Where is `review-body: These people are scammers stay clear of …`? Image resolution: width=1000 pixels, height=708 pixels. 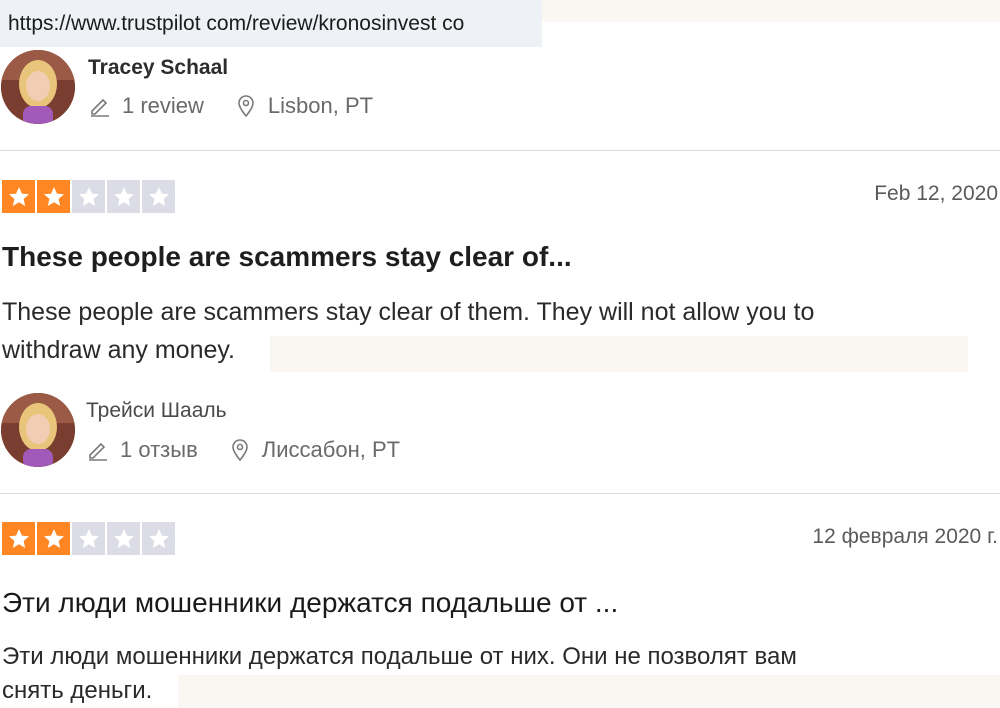
review-body: These people are scammers stay clear of … is located at coordinates (487, 331).